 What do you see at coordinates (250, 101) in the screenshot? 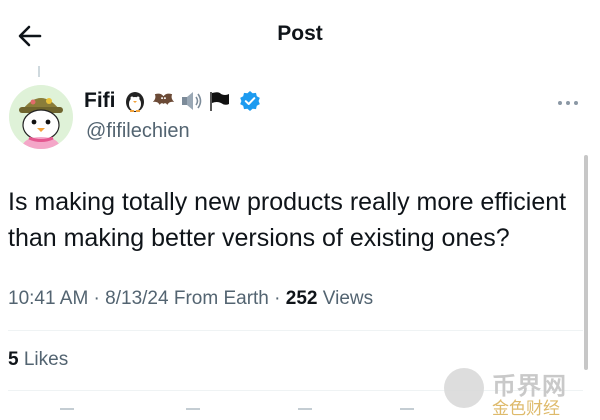
I see `verified-badge-icon` at bounding box center [250, 101].